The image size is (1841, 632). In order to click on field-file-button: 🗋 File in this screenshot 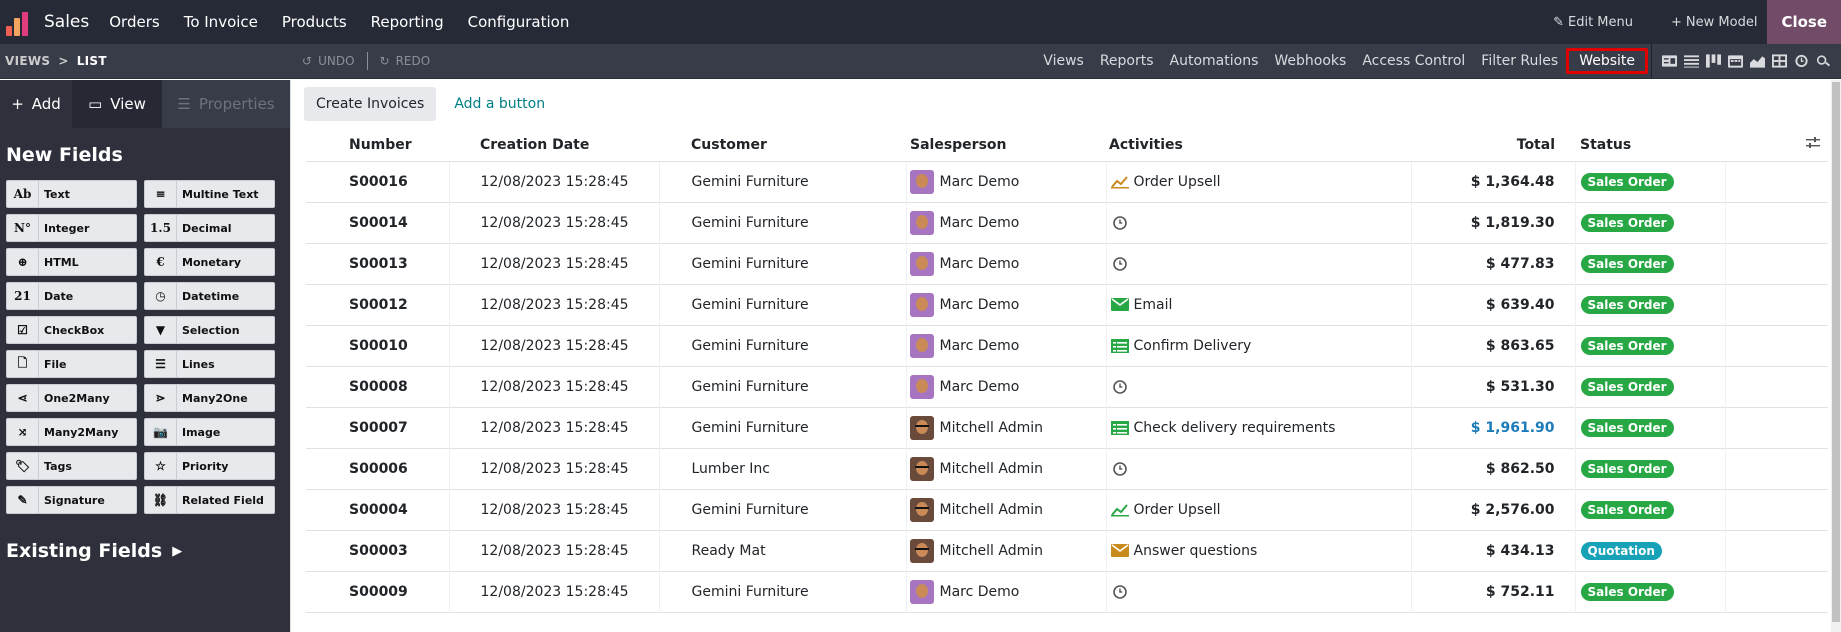, I will do `click(71, 364)`.